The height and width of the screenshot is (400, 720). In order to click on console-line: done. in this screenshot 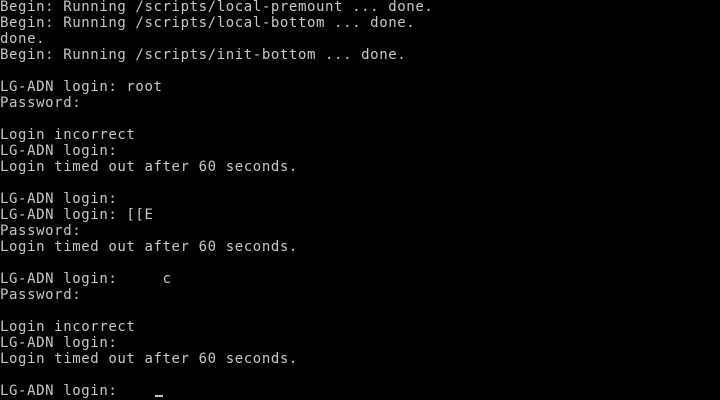, I will do `click(23, 39)`.